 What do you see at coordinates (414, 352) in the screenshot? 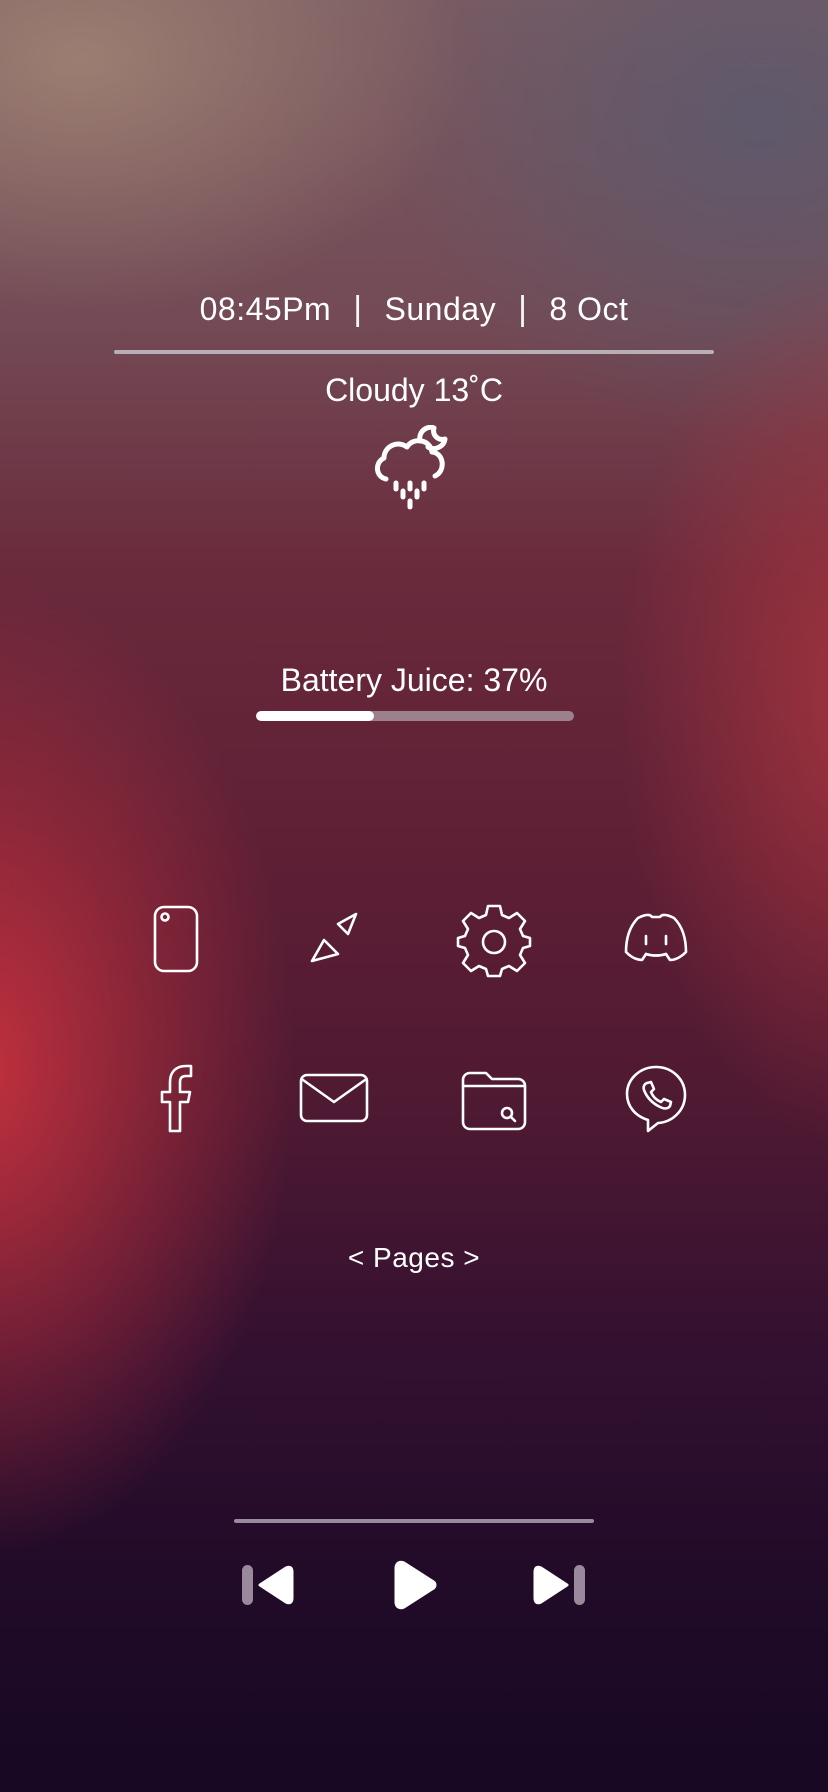
I see `header-divider` at bounding box center [414, 352].